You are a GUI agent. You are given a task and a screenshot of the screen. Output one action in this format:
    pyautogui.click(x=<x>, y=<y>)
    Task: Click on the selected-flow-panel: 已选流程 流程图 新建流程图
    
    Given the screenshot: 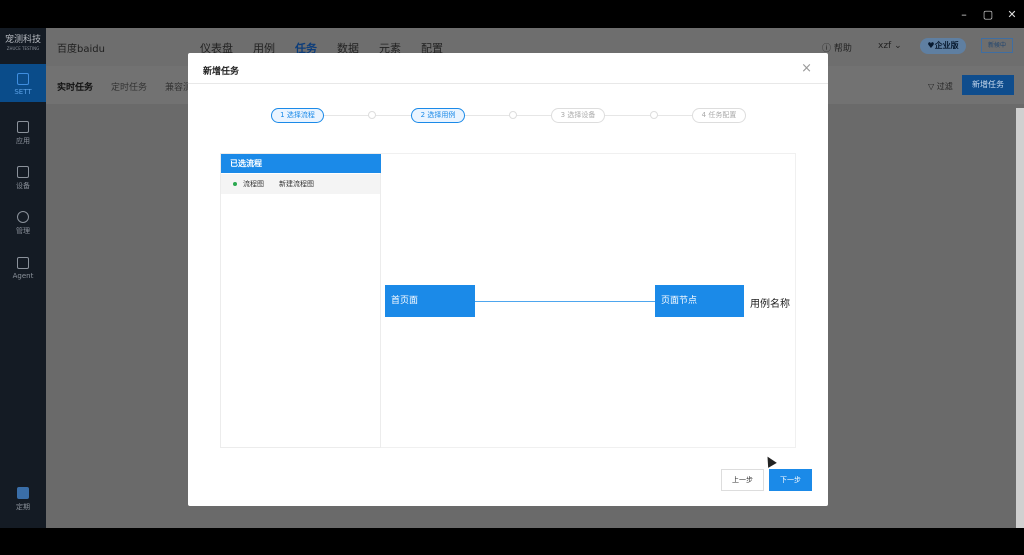 What is the action you would take?
    pyautogui.click(x=300, y=300)
    